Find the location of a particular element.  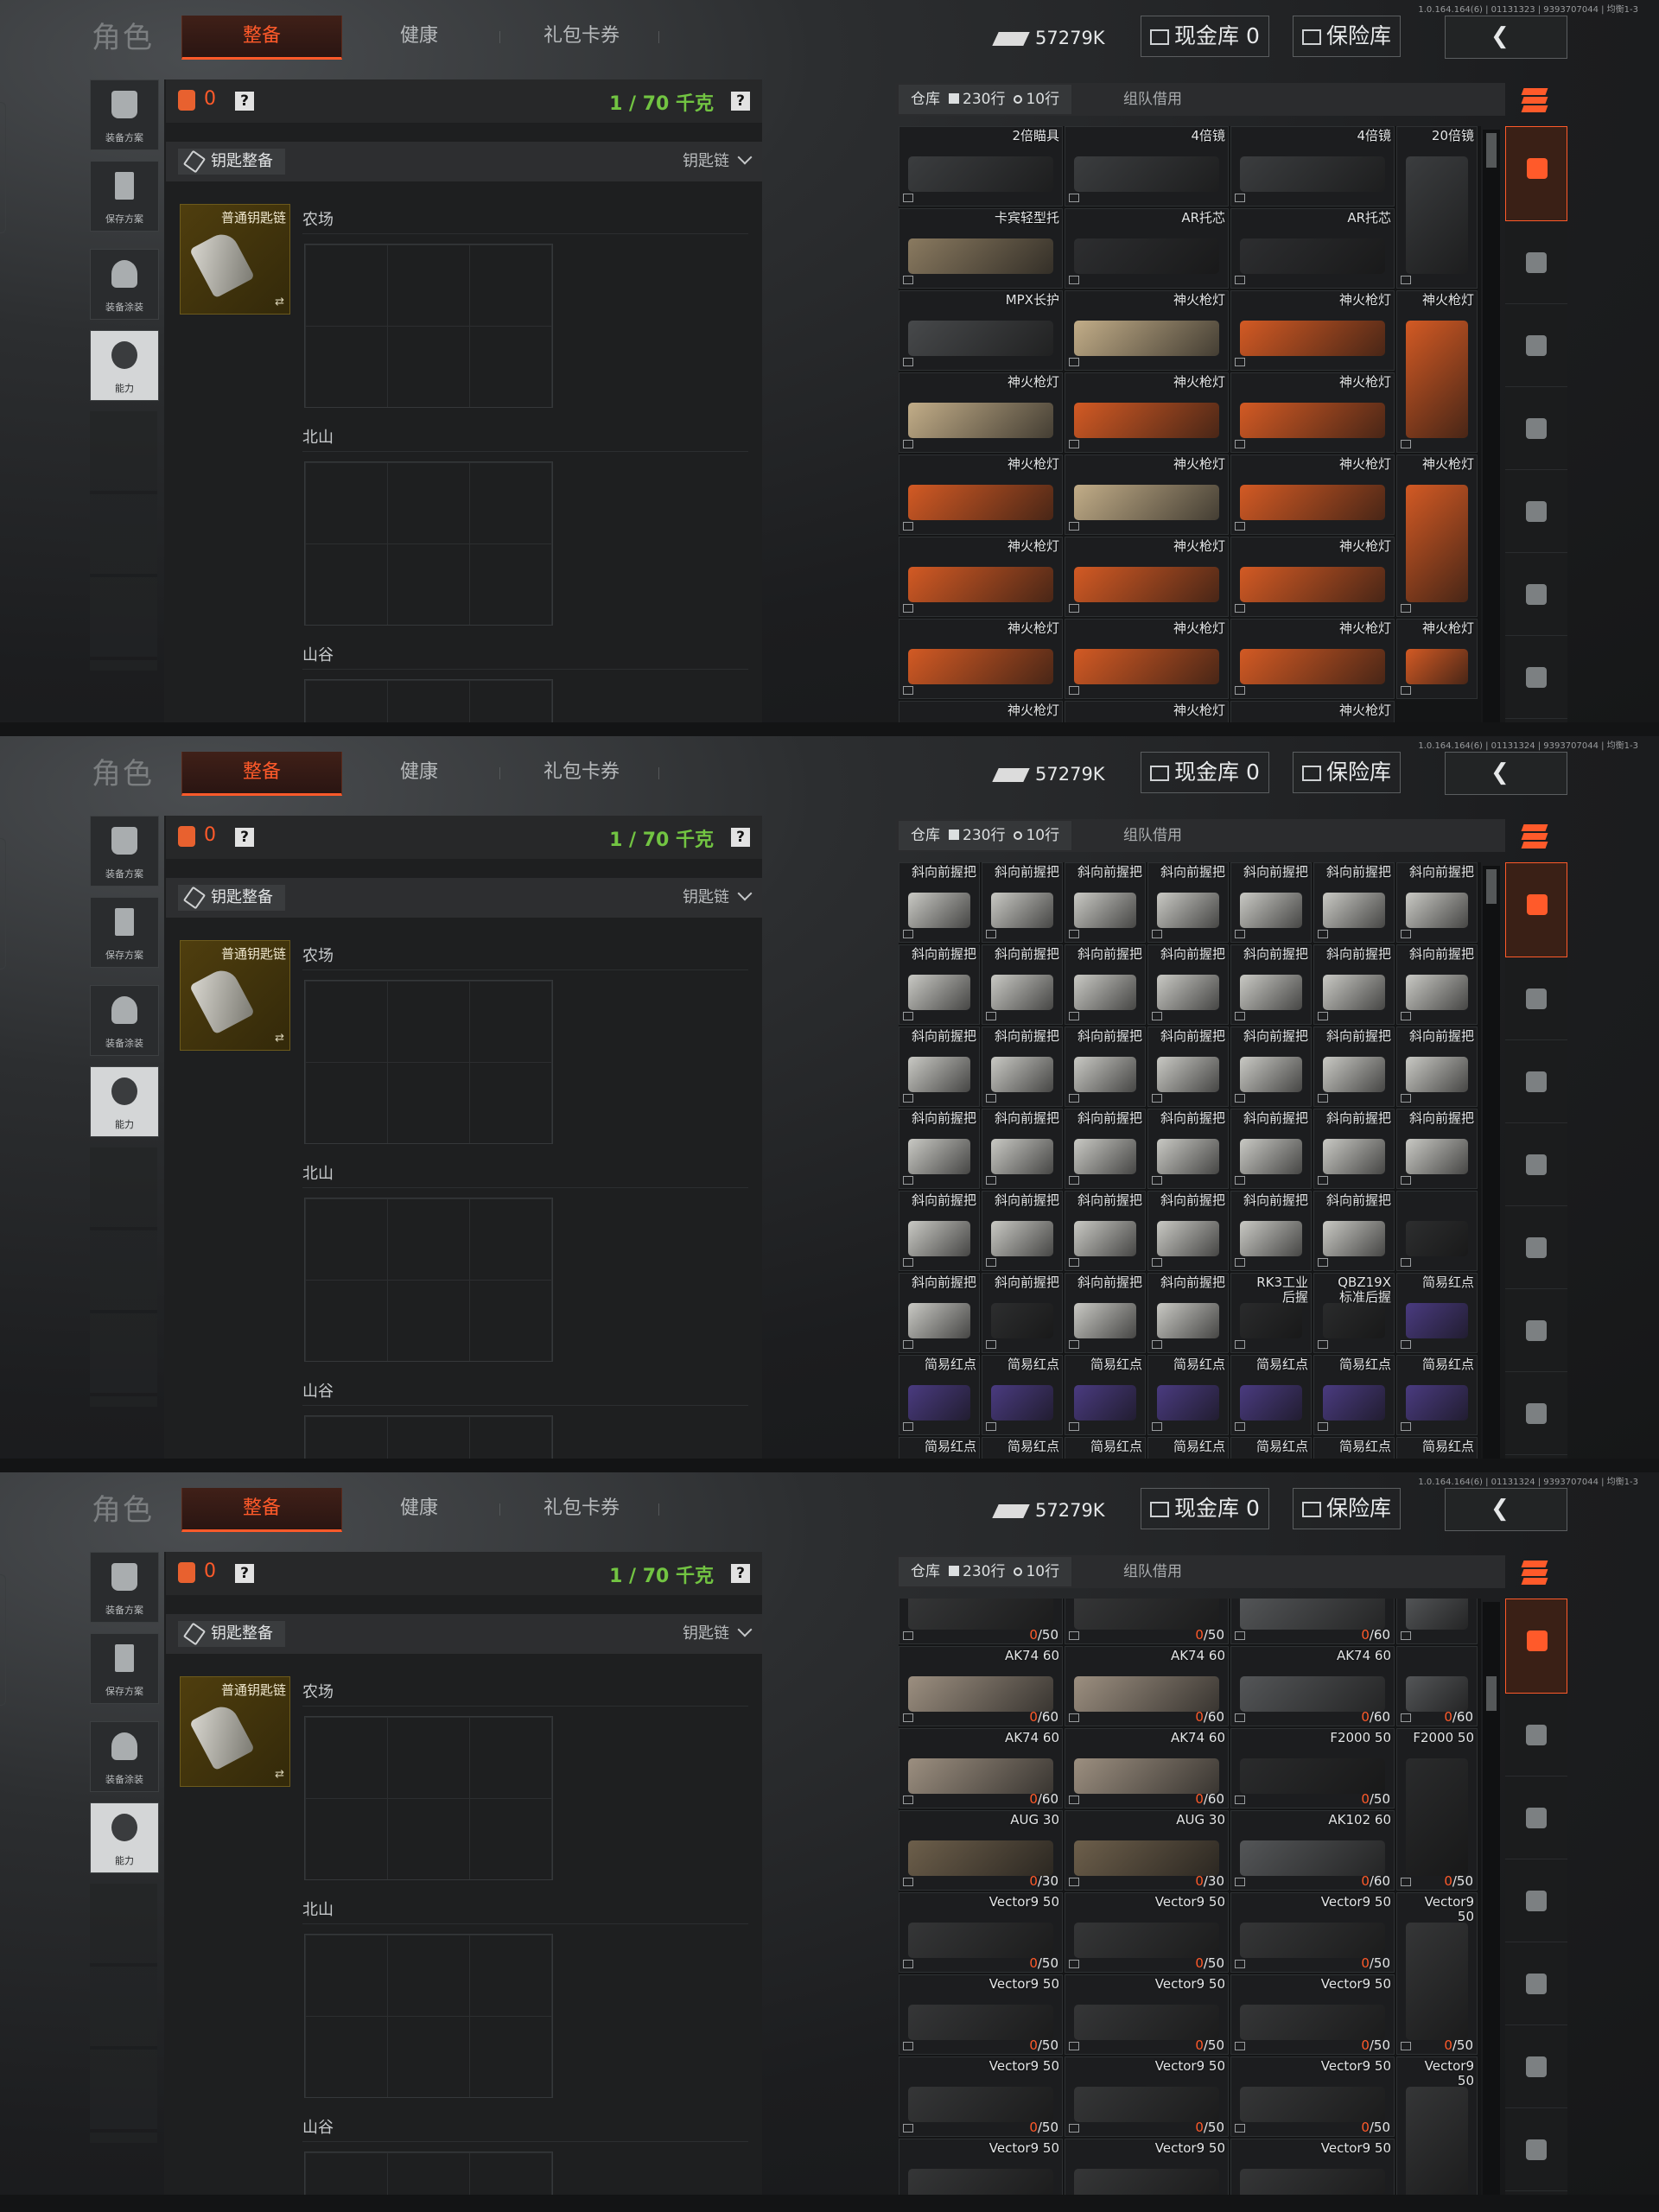

inventory-item: 4倍镜 is located at coordinates (1147, 166).